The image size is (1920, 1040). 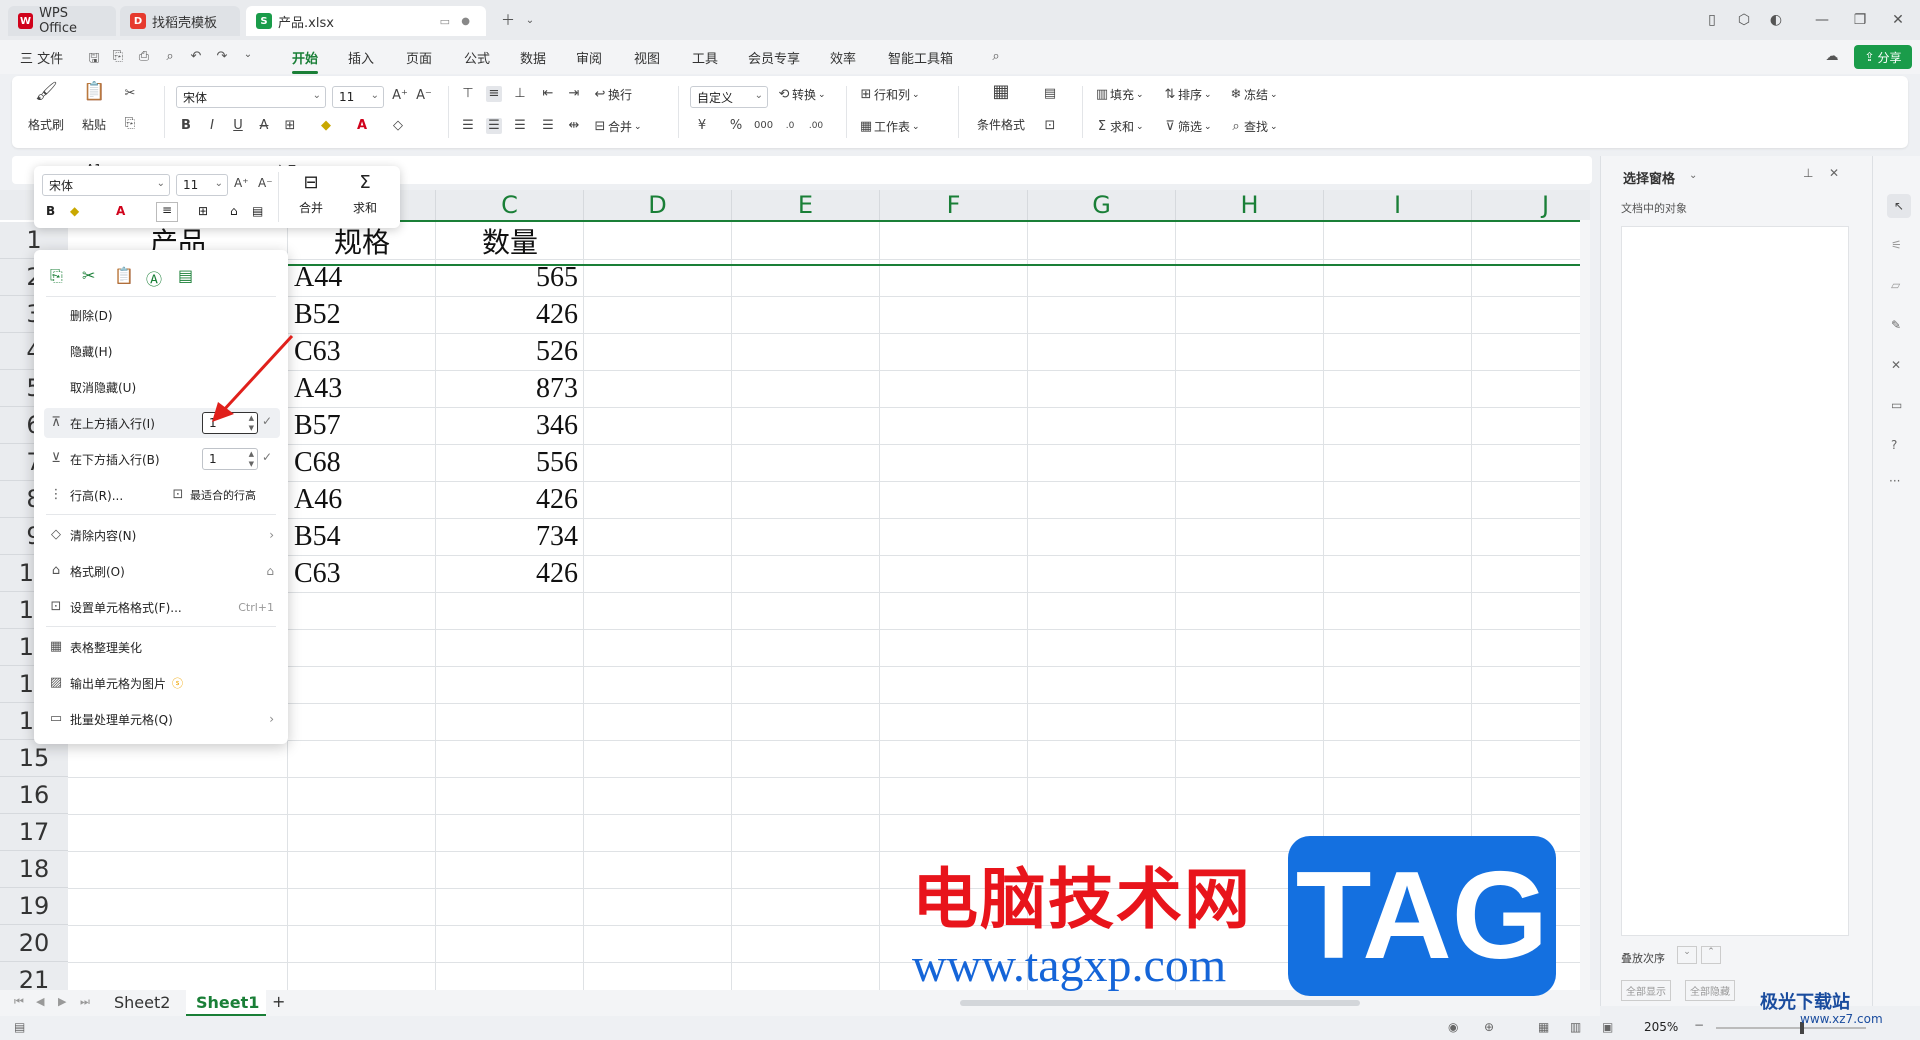 What do you see at coordinates (1531, 205) in the screenshot?
I see `column-header: J` at bounding box center [1531, 205].